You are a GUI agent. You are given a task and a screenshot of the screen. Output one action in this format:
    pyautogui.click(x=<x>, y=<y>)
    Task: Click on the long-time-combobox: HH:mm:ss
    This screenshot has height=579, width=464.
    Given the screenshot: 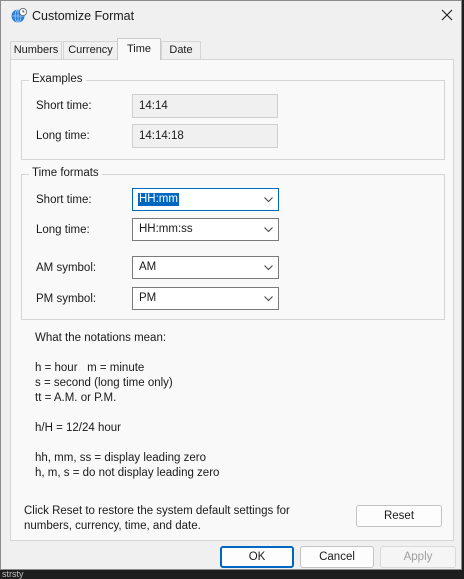 What is the action you would take?
    pyautogui.click(x=205, y=229)
    